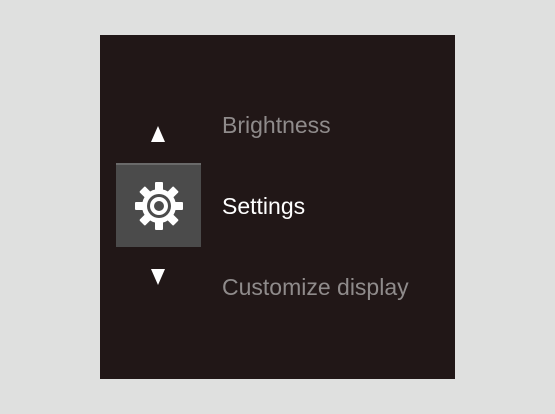 The height and width of the screenshot is (414, 555). I want to click on menu-item-customize-display: Customize display, so click(315, 287).